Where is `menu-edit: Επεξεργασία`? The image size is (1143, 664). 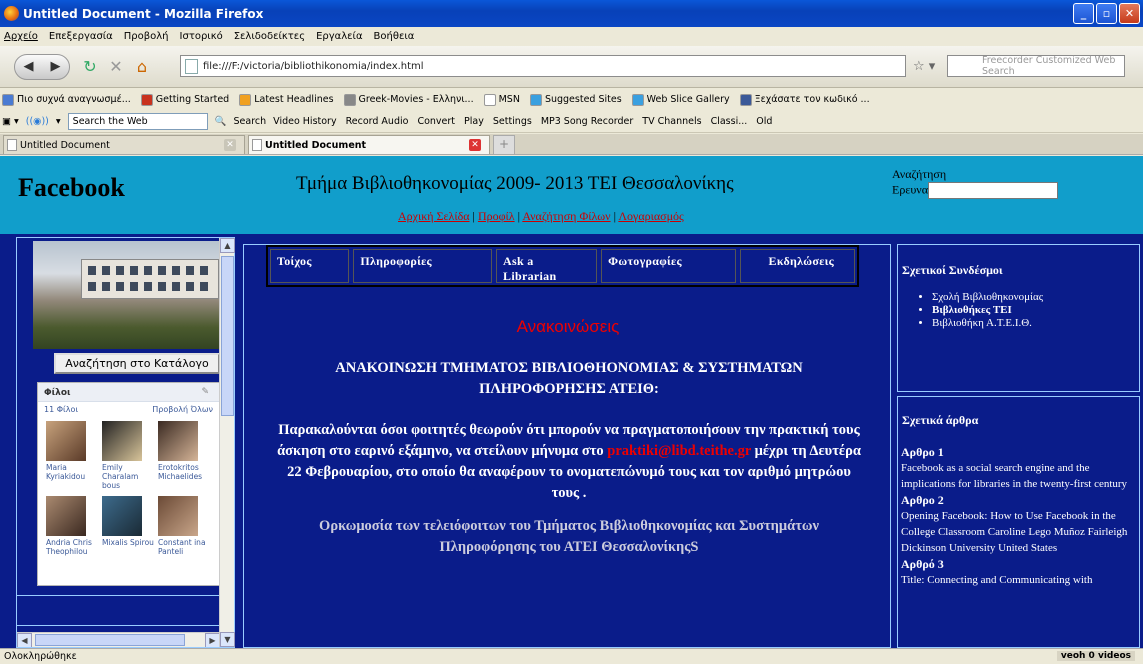
menu-edit: Επεξεργασία is located at coordinates (81, 36).